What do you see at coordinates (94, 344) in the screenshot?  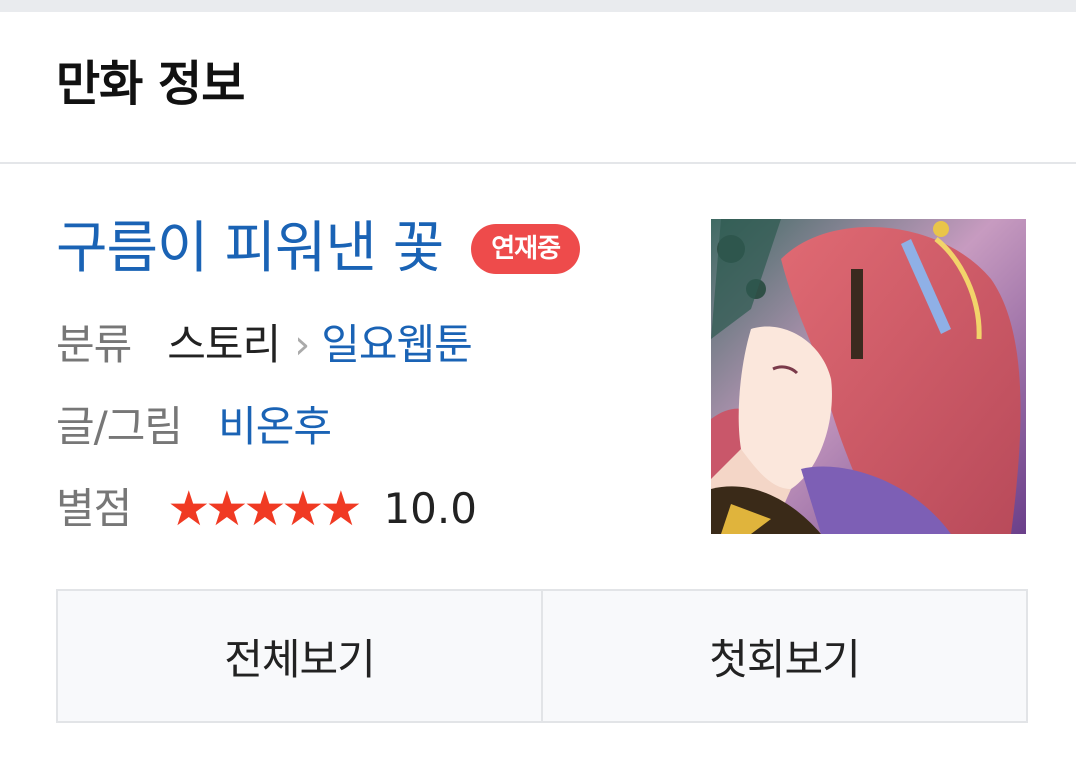 I see `genre-label: 분류` at bounding box center [94, 344].